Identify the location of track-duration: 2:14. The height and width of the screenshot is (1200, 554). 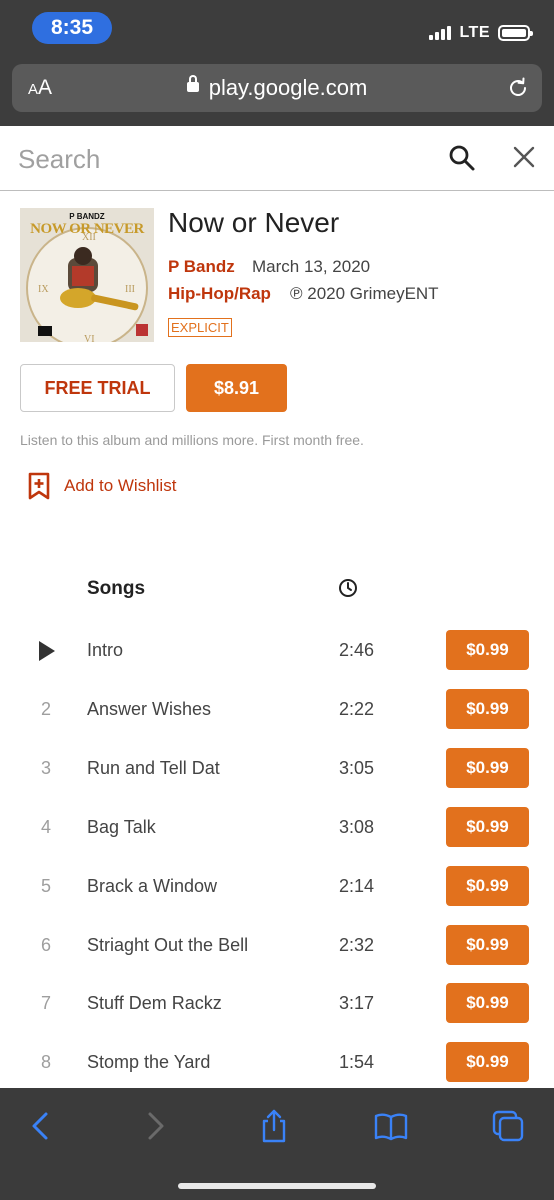
(357, 886).